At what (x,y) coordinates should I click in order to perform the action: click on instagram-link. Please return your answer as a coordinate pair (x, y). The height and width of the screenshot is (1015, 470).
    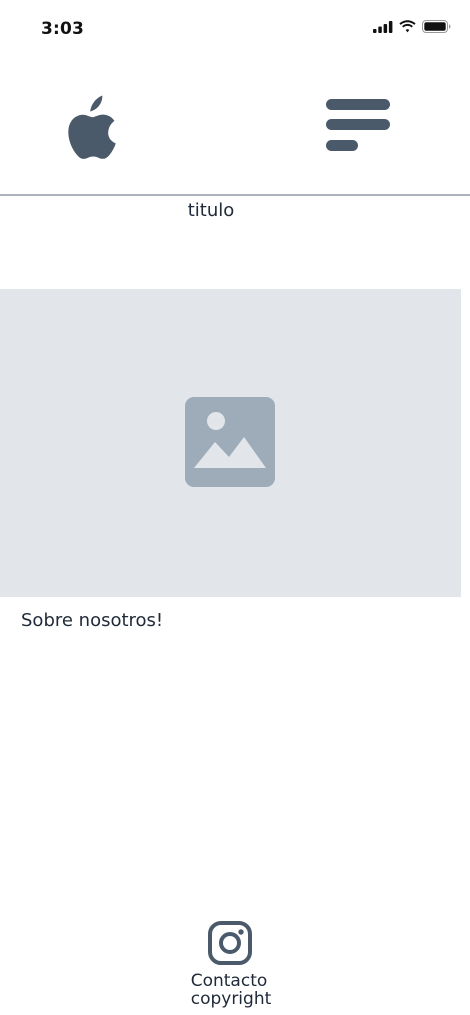
    Looking at the image, I should click on (230, 943).